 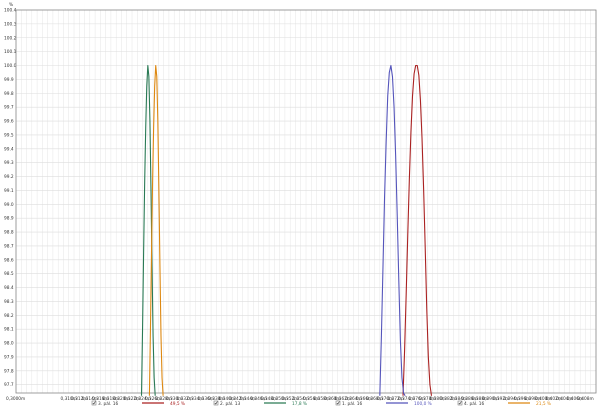 What do you see at coordinates (9, 274) in the screenshot?
I see `y-tick-label: 98.5` at bounding box center [9, 274].